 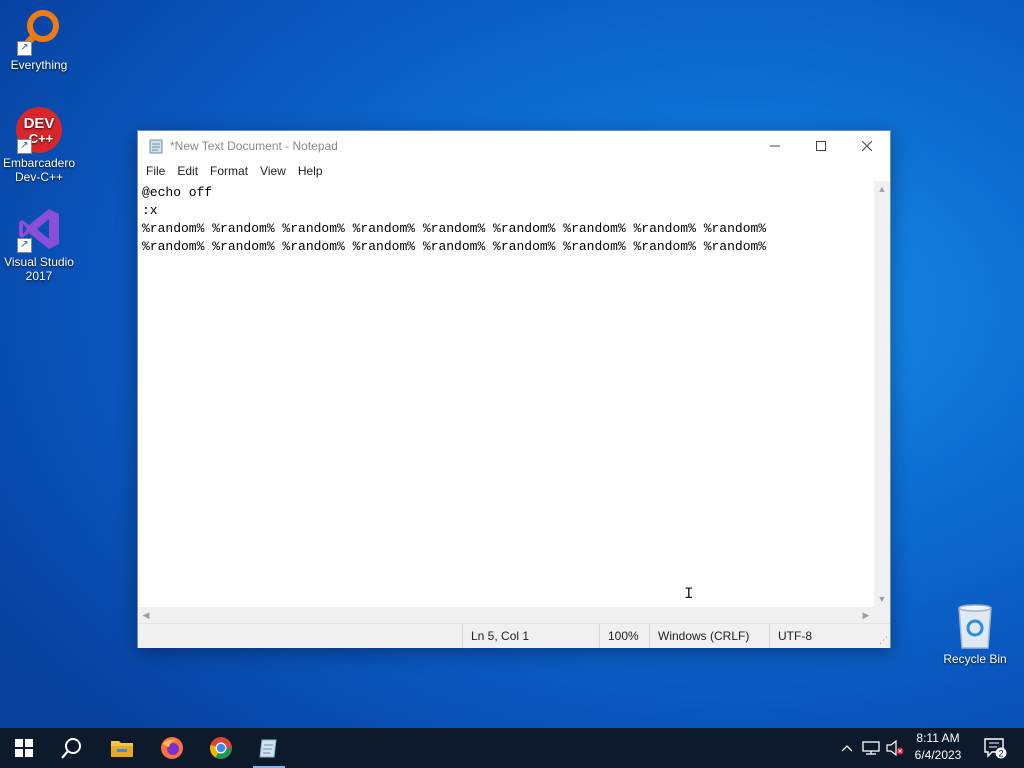 What do you see at coordinates (882, 615) in the screenshot?
I see `scrollbar-corner` at bounding box center [882, 615].